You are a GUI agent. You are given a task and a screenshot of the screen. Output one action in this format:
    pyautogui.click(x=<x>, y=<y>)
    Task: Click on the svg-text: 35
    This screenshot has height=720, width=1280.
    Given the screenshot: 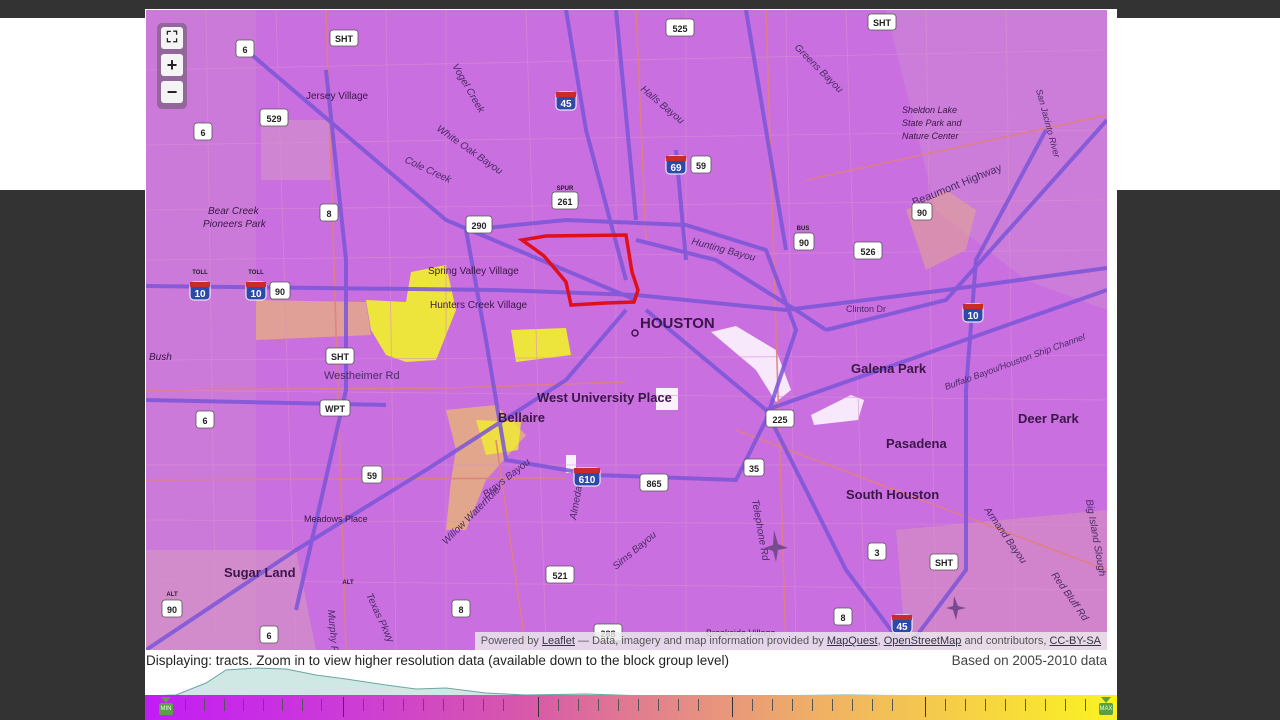 What is the action you would take?
    pyautogui.click(x=754, y=469)
    